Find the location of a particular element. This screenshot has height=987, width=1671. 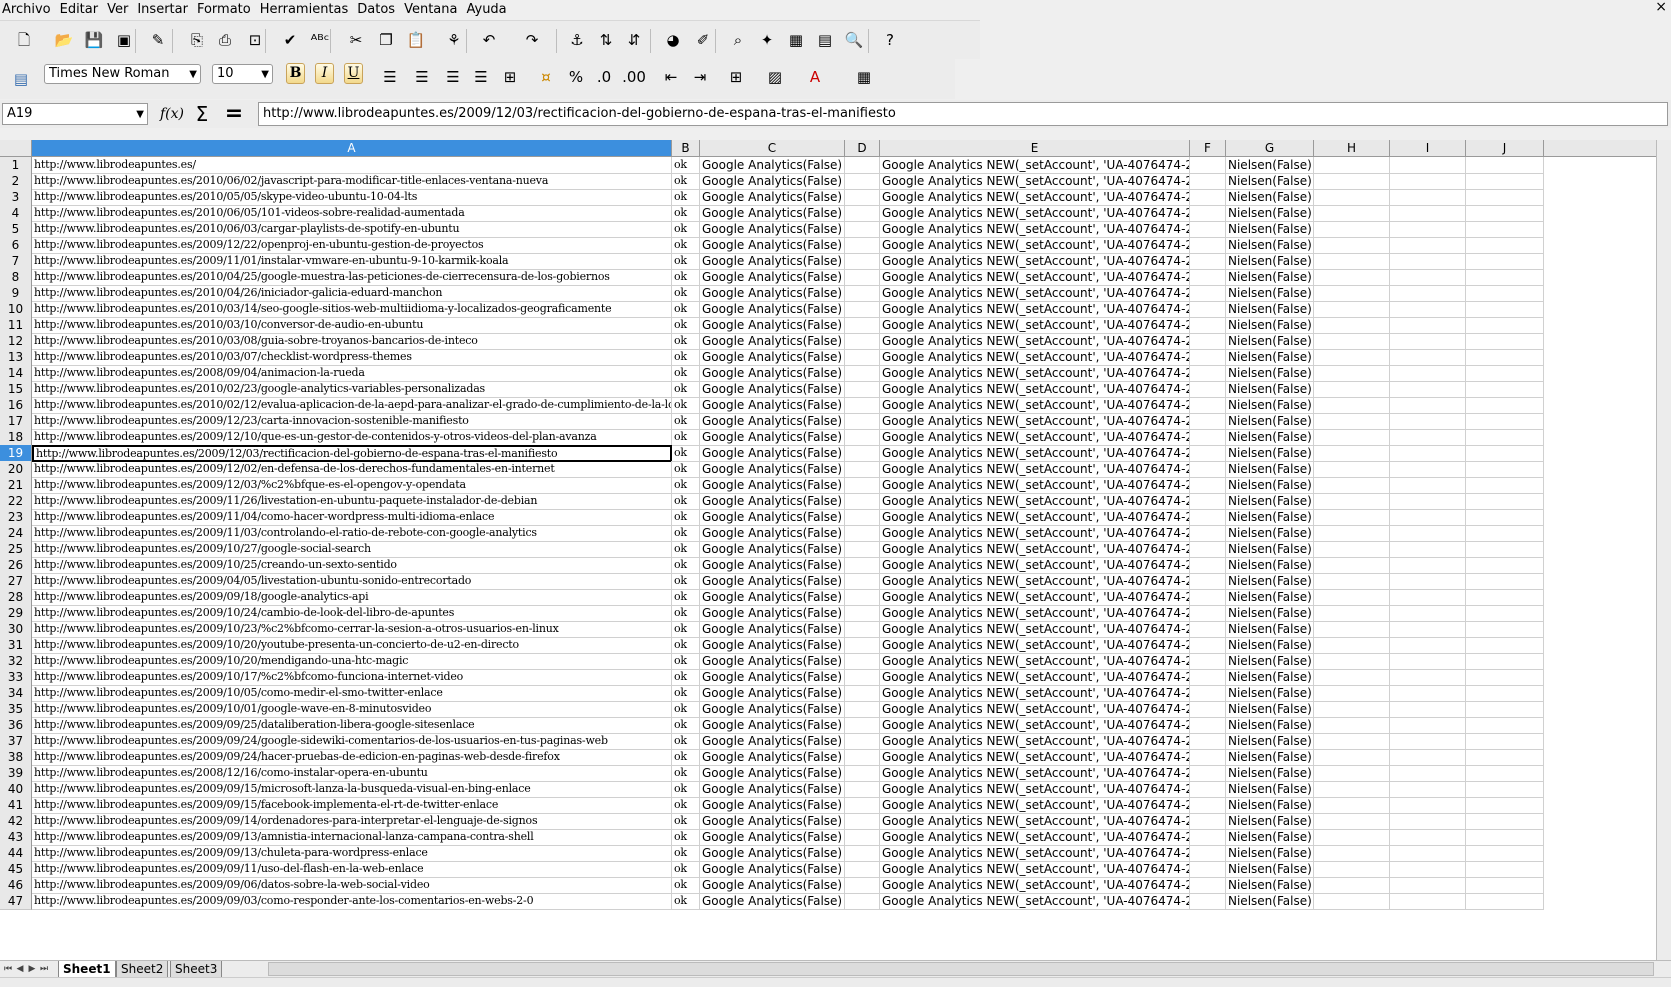

row-header: 28 is located at coordinates (16, 597).